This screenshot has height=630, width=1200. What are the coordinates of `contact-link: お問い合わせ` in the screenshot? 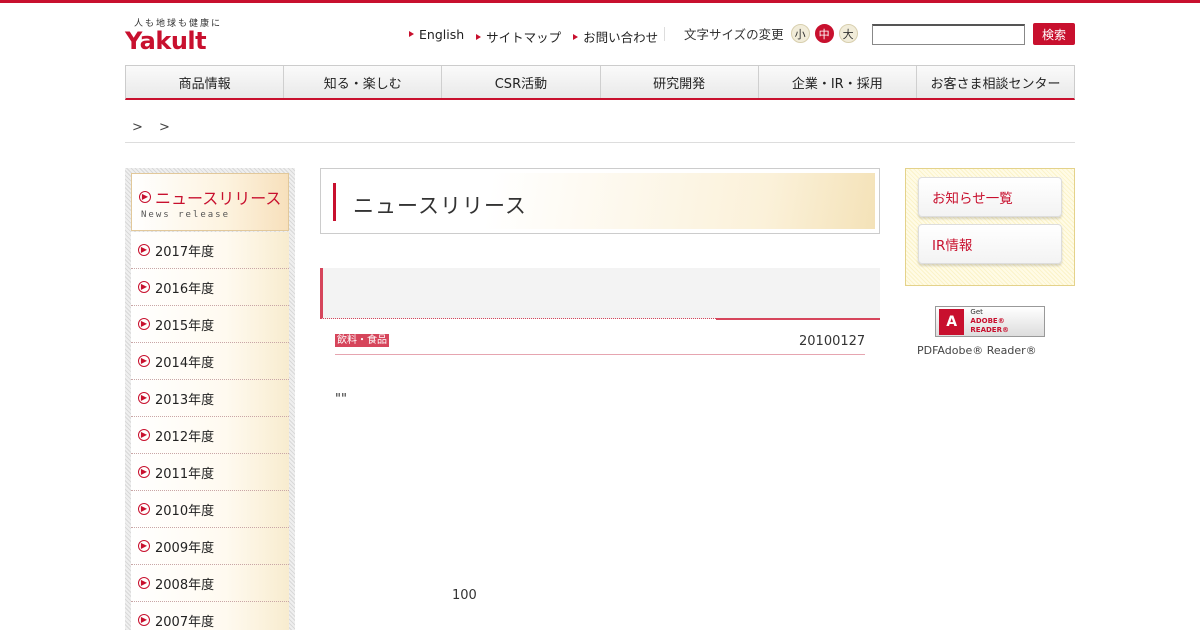 It's located at (615, 36).